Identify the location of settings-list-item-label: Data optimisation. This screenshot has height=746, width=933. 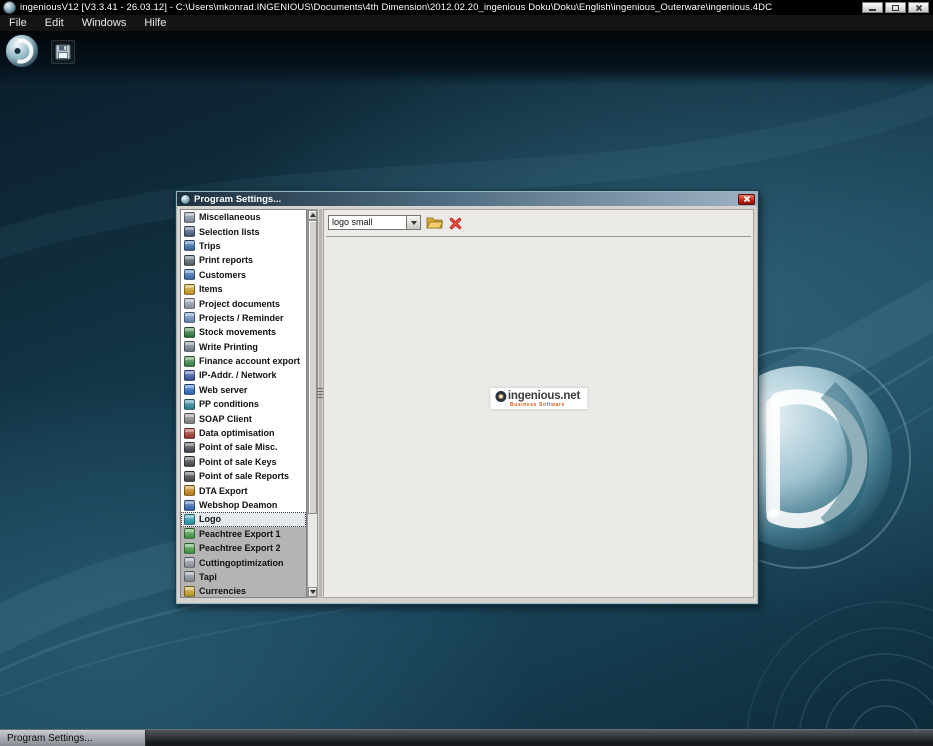
(237, 433).